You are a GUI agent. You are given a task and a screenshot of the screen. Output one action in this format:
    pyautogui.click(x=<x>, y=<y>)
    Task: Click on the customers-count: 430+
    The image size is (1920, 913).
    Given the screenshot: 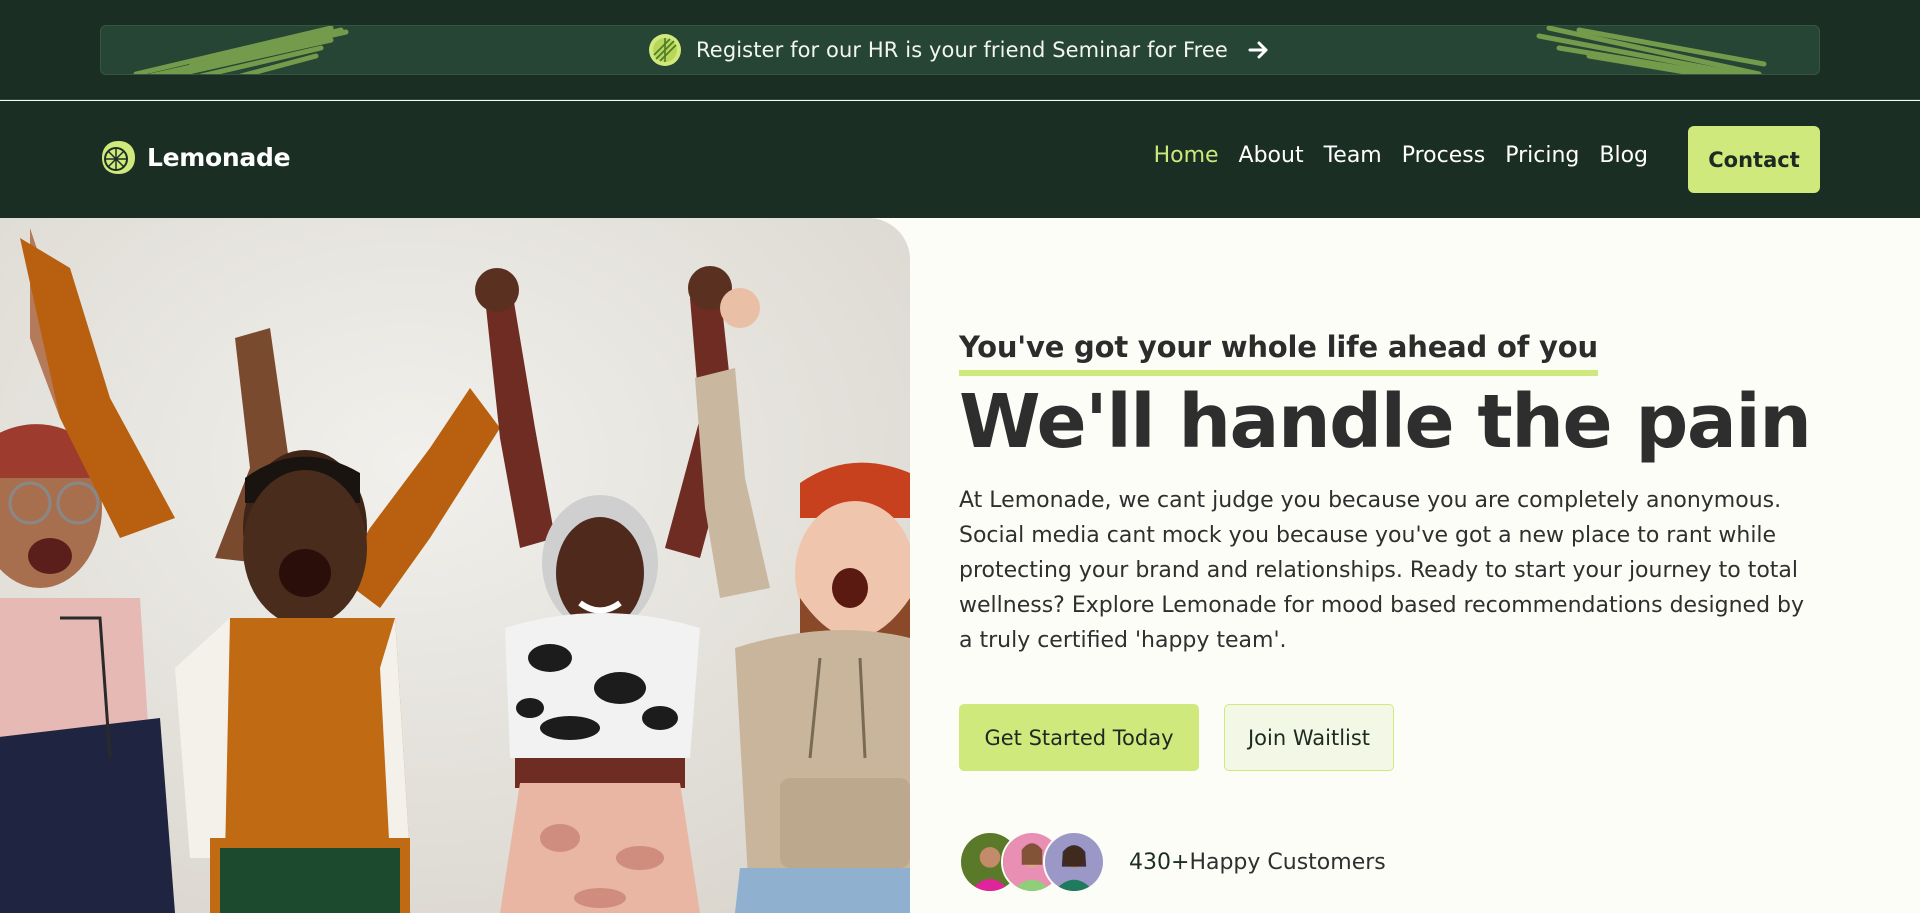 What is the action you would take?
    pyautogui.click(x=1159, y=862)
    